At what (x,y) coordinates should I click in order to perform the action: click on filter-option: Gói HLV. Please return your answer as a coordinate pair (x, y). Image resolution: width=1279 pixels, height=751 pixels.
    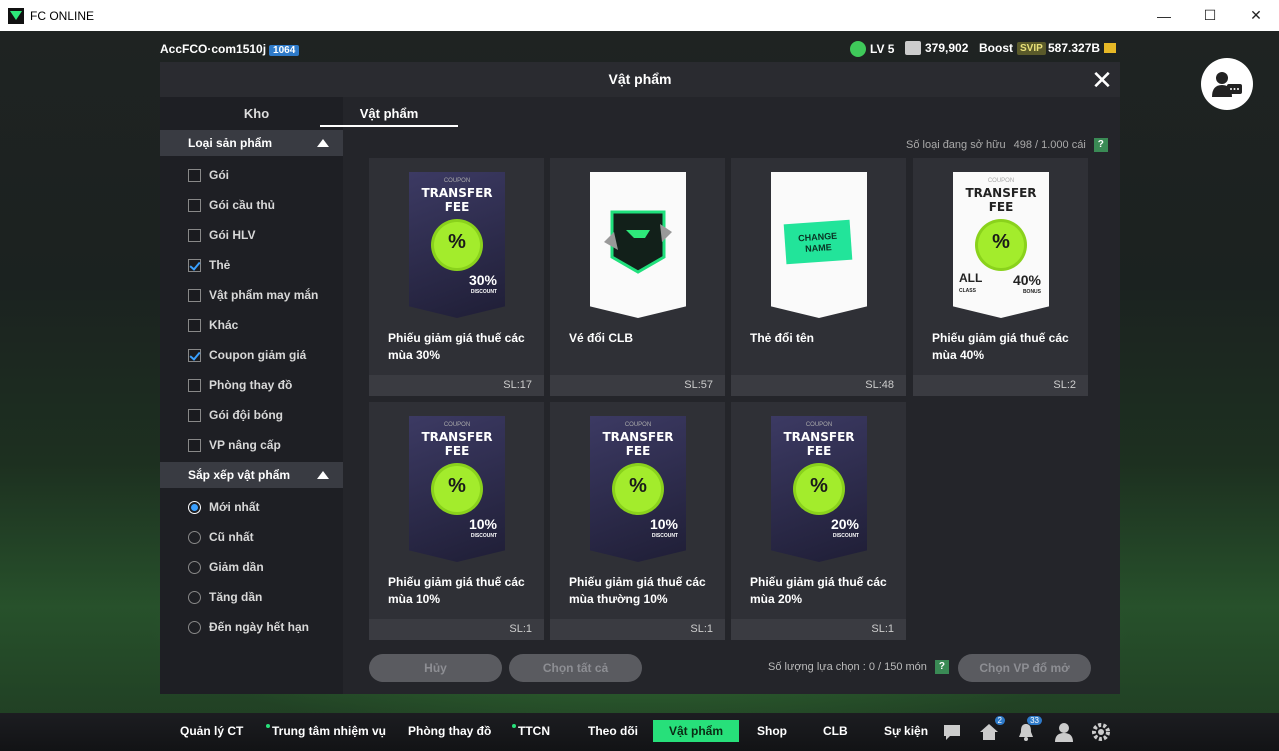
    Looking at the image, I should click on (221, 235).